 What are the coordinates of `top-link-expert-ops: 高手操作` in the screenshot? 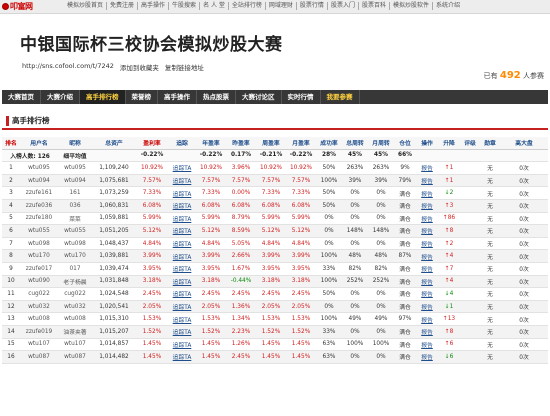 It's located at (154, 6).